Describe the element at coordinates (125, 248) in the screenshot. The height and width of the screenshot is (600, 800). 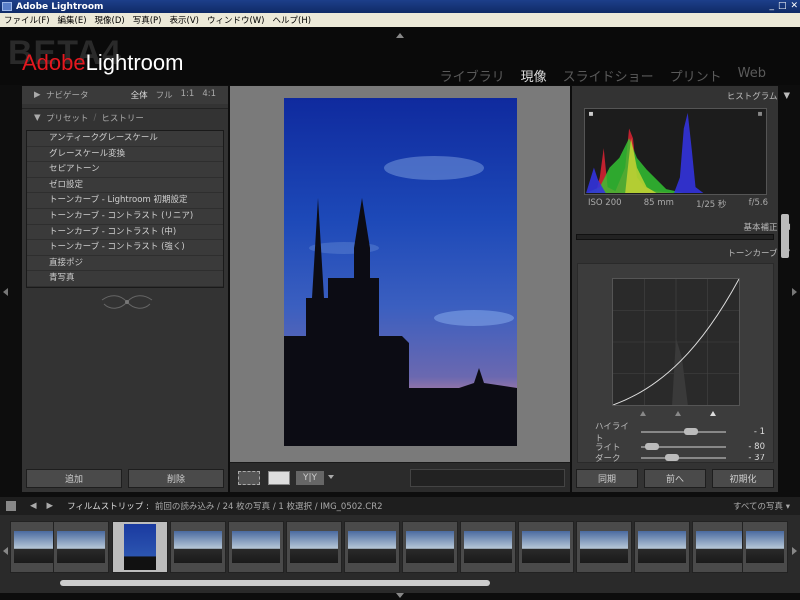
I see `preset-item: トーンカーブ - コントラスト (強く)` at that location.